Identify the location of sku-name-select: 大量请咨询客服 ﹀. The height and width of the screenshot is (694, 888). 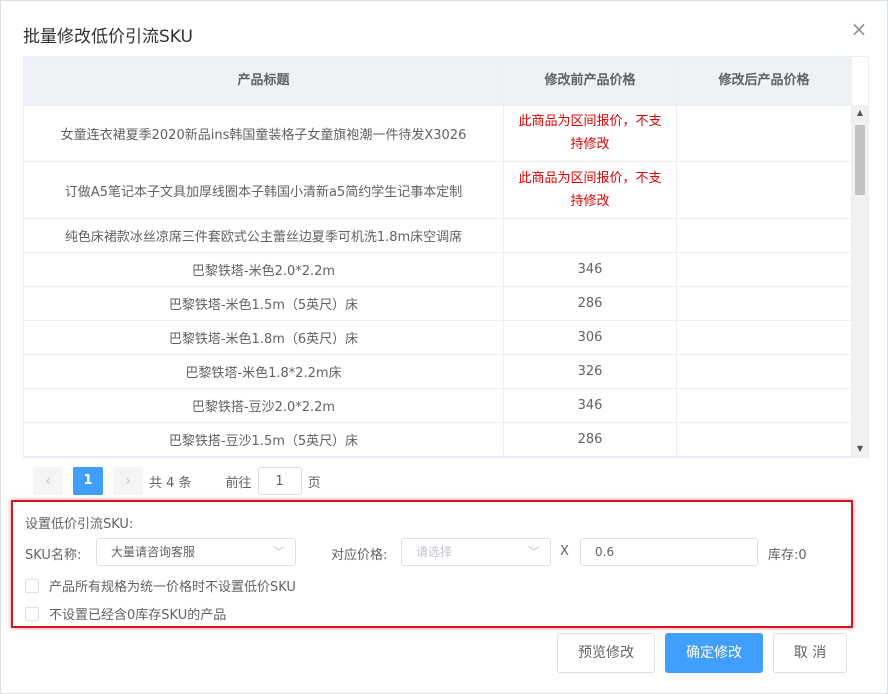
(196, 552).